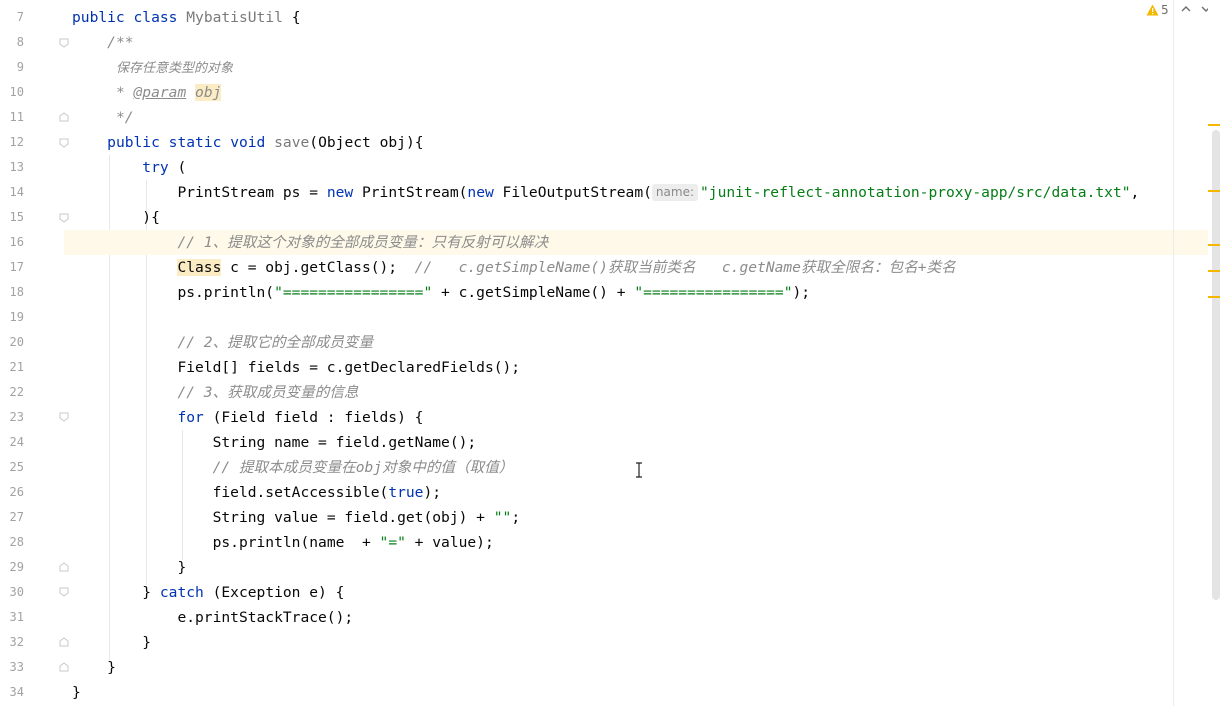 This screenshot has width=1224, height=706. What do you see at coordinates (16, 692) in the screenshot?
I see `line-number: 34` at bounding box center [16, 692].